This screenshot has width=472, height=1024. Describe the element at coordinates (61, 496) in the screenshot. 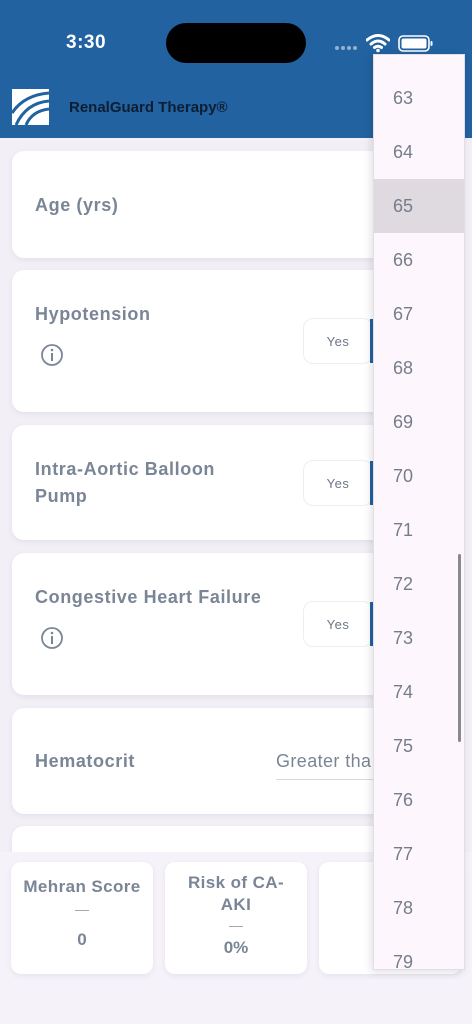

I see `iabp-label-line2: Pump` at that location.